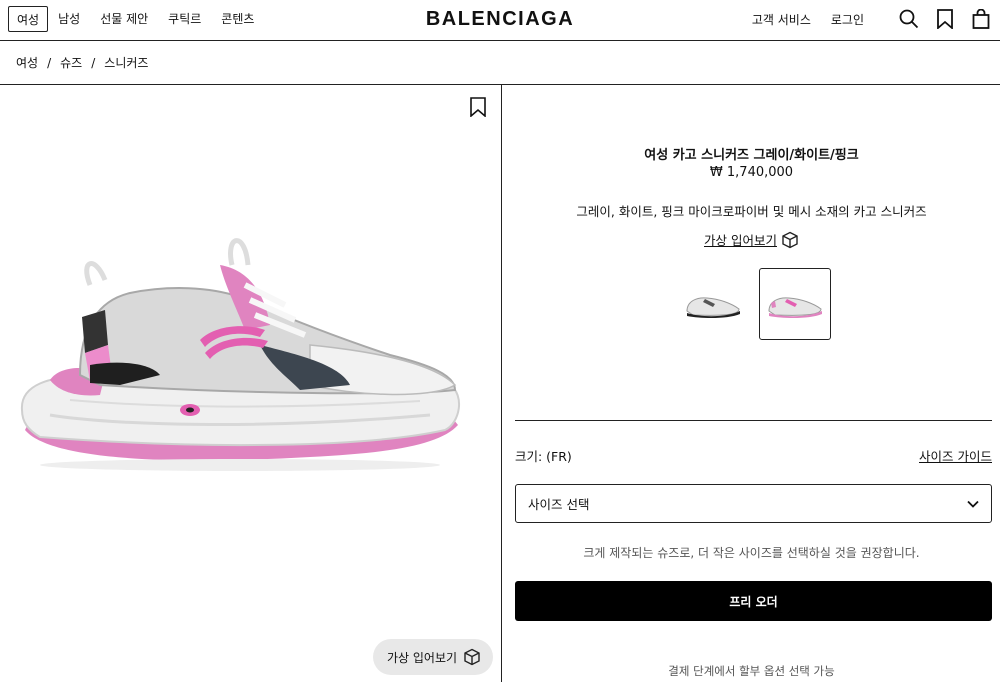  What do you see at coordinates (27, 62) in the screenshot?
I see `breadcrumb-women: 여성` at bounding box center [27, 62].